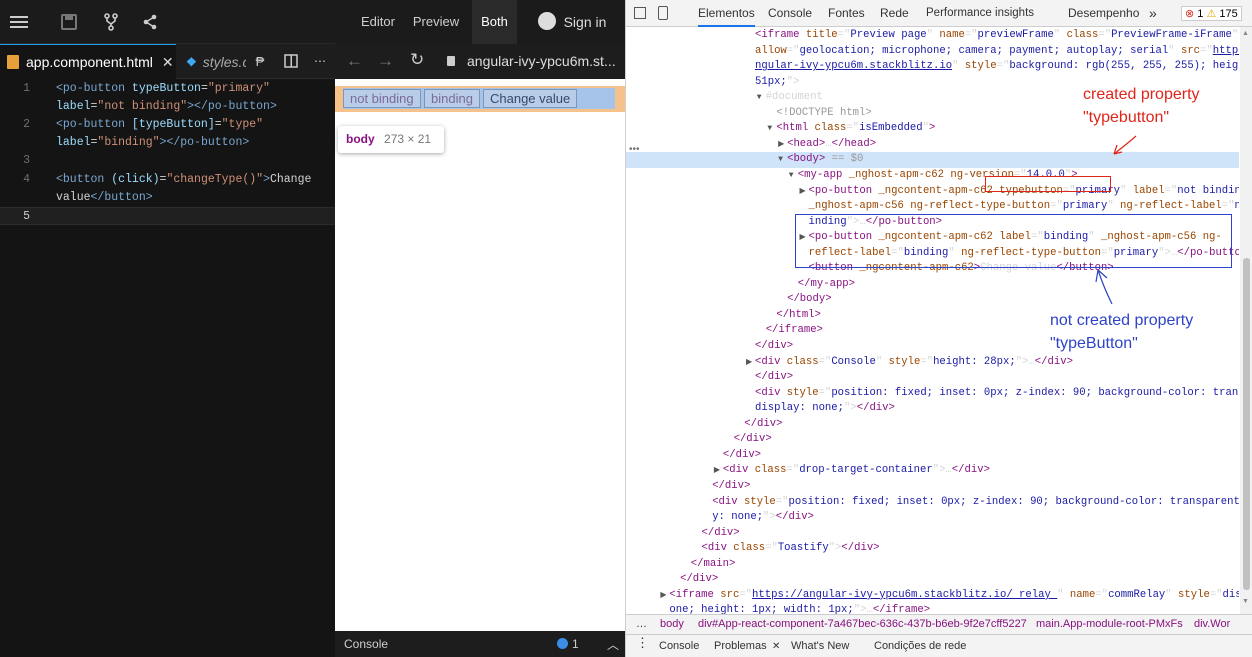  I want to click on tab-fontes: Fontes, so click(846, 13).